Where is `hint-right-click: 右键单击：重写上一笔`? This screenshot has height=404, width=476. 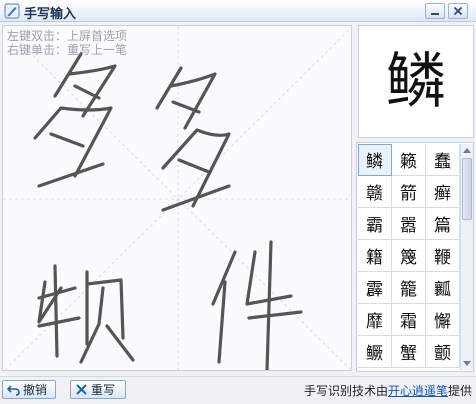
hint-right-click: 右键单击：重写上一笔 is located at coordinates (67, 50).